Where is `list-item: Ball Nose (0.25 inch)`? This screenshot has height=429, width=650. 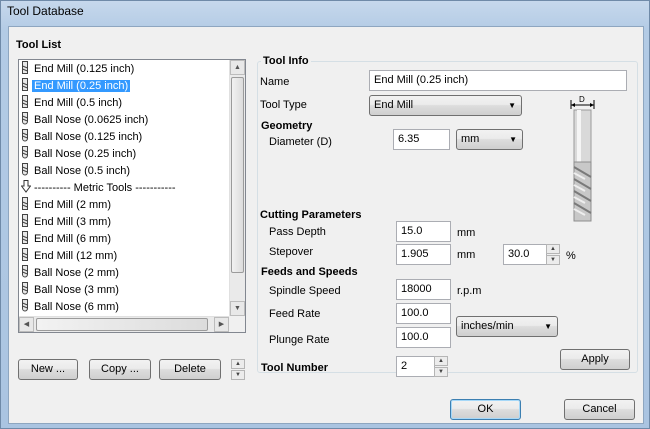
list-item: Ball Nose (0.25 inch) is located at coordinates (79, 154).